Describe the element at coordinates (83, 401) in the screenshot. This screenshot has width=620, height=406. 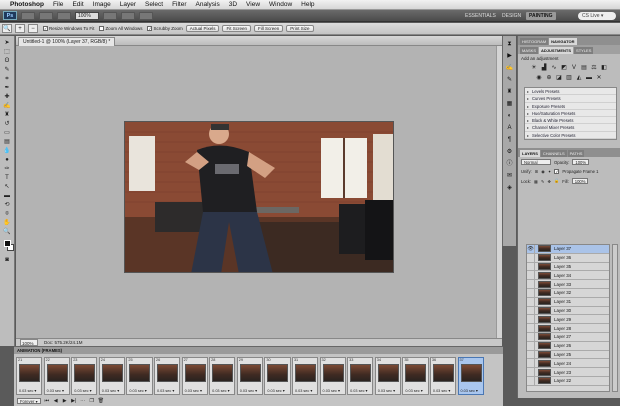
I see `tween-icon: ⋯` at that location.